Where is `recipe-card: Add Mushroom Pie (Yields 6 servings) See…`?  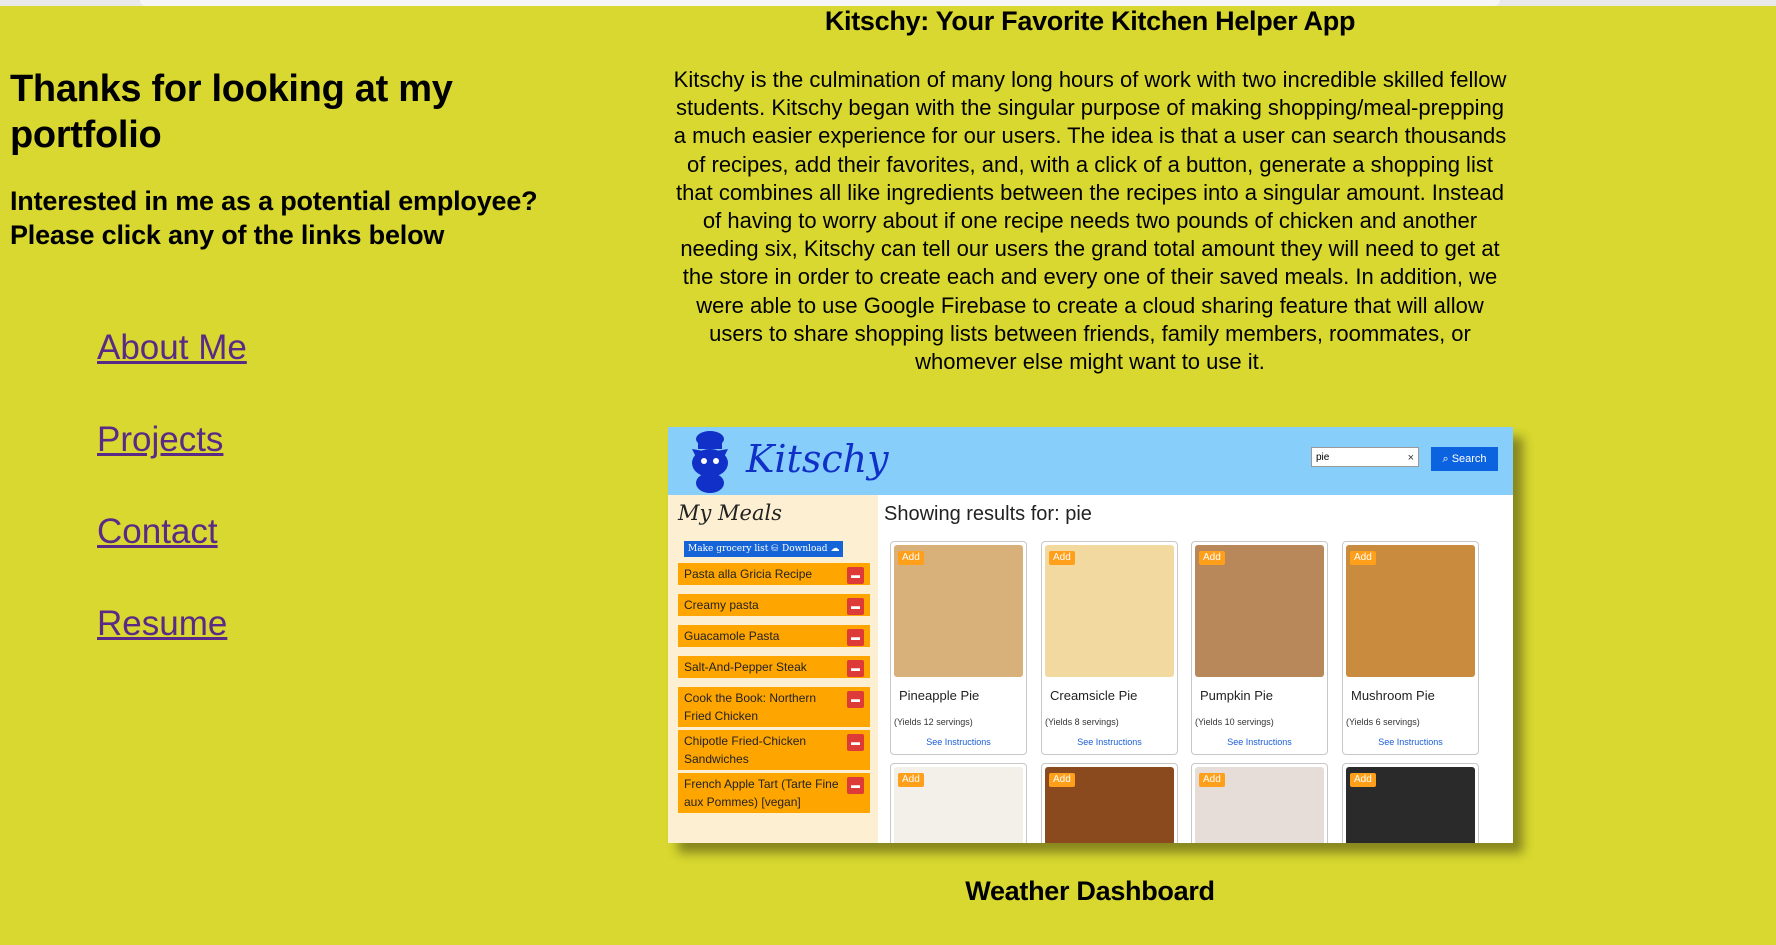
recipe-card: Add Mushroom Pie (Yields 6 servings) See… is located at coordinates (1410, 648).